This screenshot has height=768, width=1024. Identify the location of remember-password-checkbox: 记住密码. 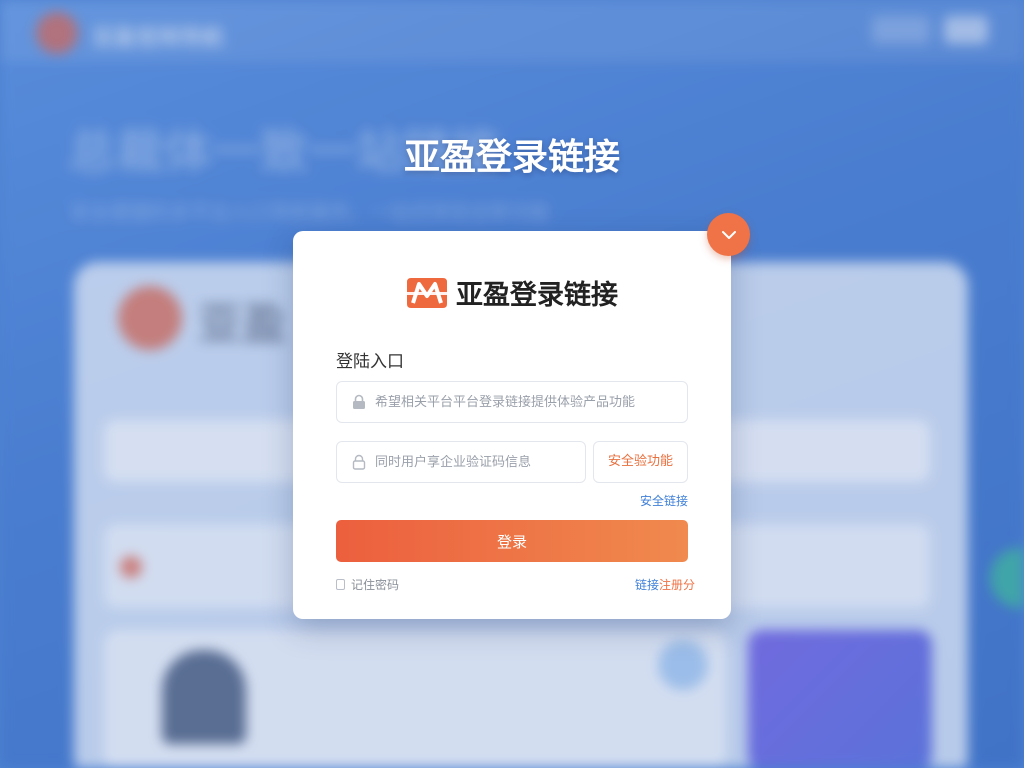
(367, 584).